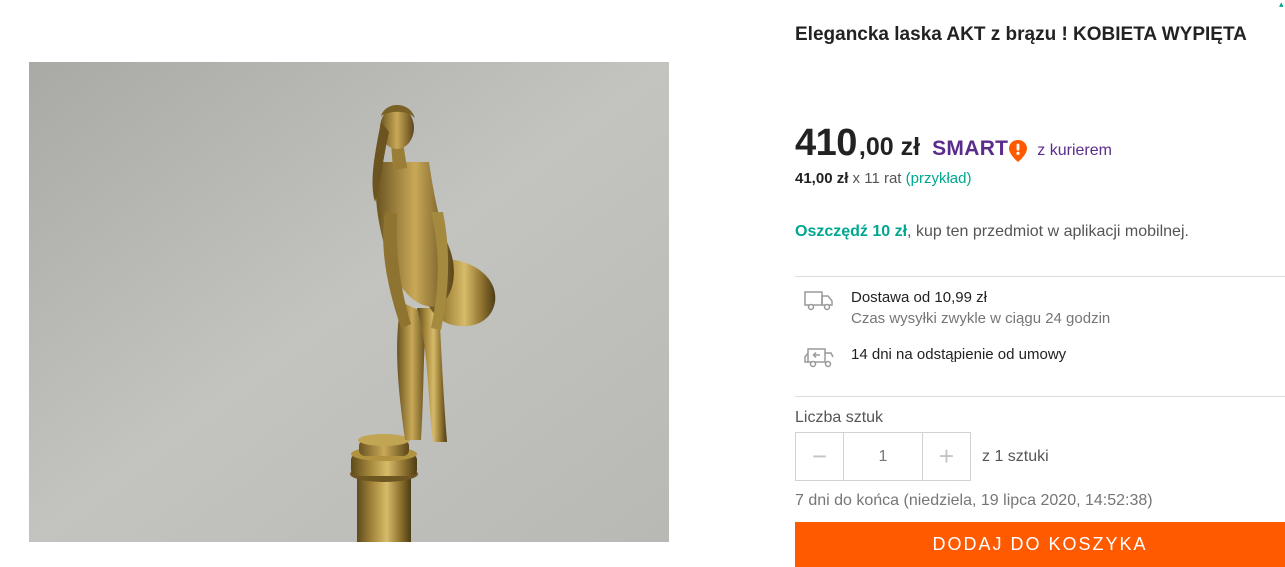 The width and height of the screenshot is (1285, 567). I want to click on price-row: 410 ,00 zł SMART z kurierem, so click(953, 144).